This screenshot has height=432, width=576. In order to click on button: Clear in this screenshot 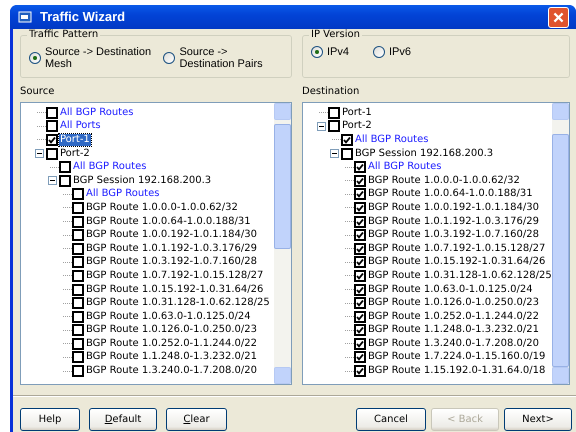, I will do `click(196, 419)`.